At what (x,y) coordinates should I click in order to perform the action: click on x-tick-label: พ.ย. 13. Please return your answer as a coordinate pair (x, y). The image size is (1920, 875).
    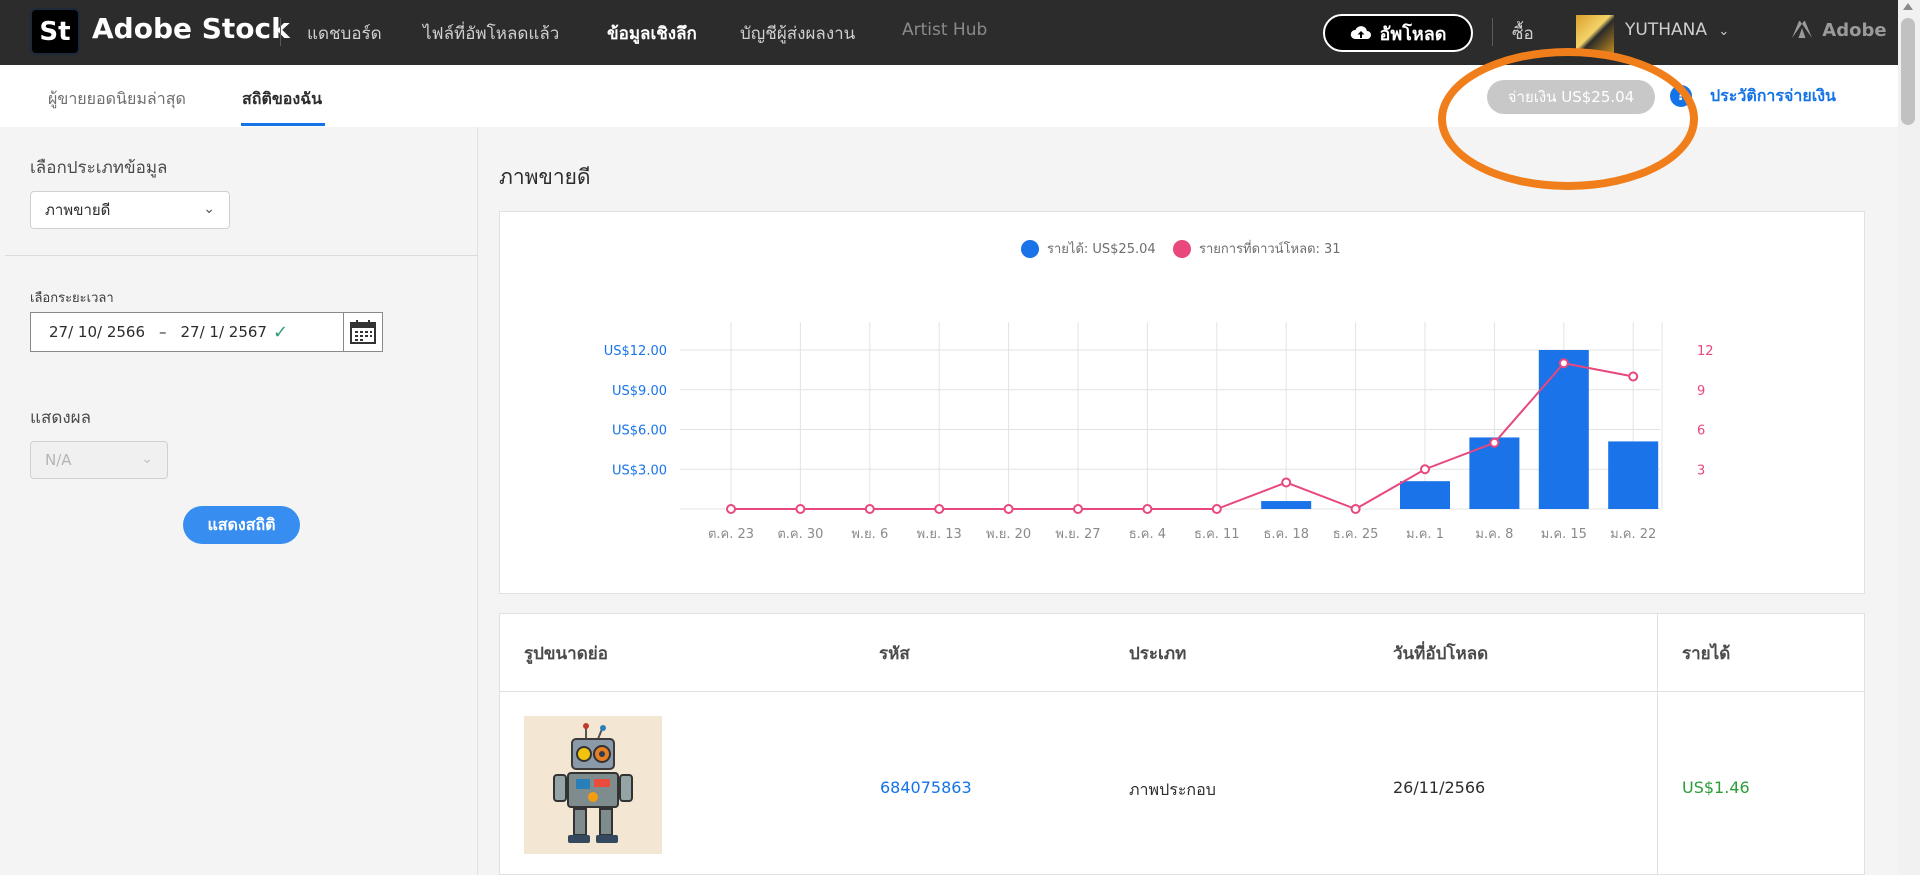
    Looking at the image, I should click on (939, 534).